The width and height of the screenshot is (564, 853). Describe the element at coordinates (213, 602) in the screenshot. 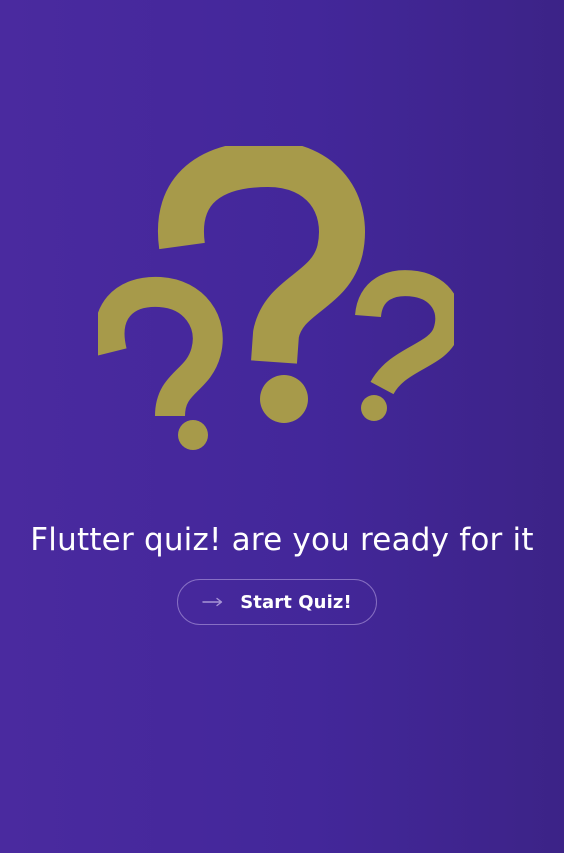

I see `arrow-right-icon` at that location.